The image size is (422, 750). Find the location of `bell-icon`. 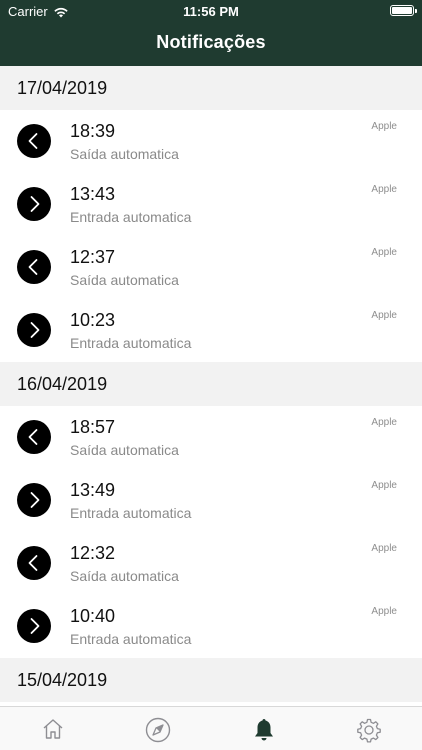

bell-icon is located at coordinates (263, 730).